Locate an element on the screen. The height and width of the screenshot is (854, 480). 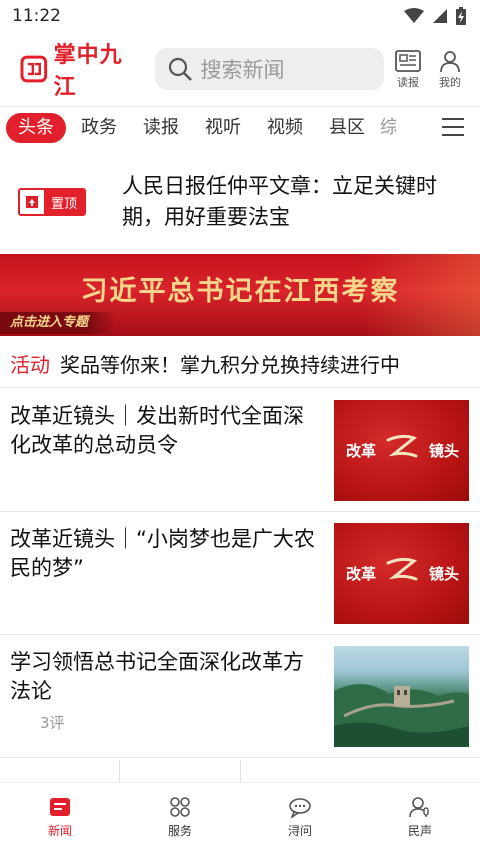
app-logo-icon is located at coordinates (34, 69).